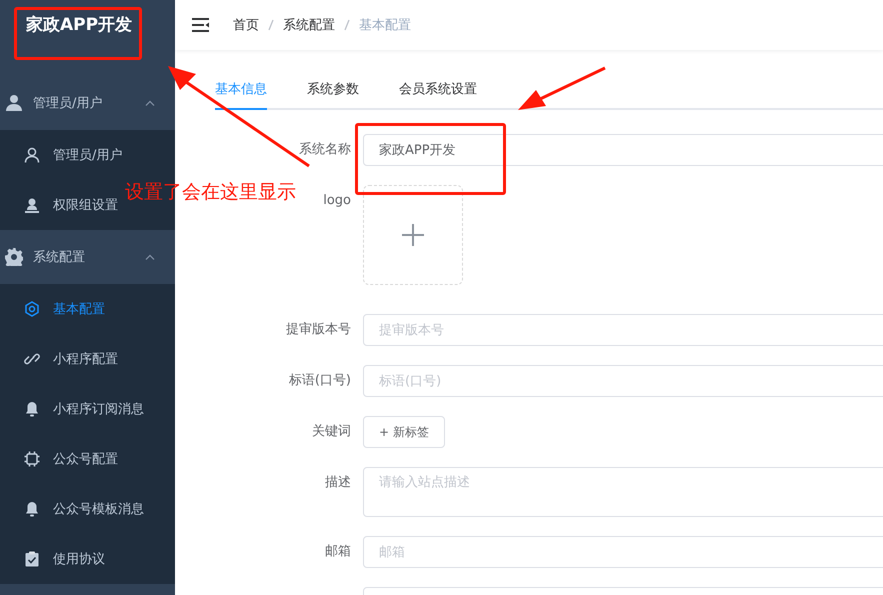 The image size is (883, 595). What do you see at coordinates (32, 205) in the screenshot?
I see `person-stamp-icon` at bounding box center [32, 205].